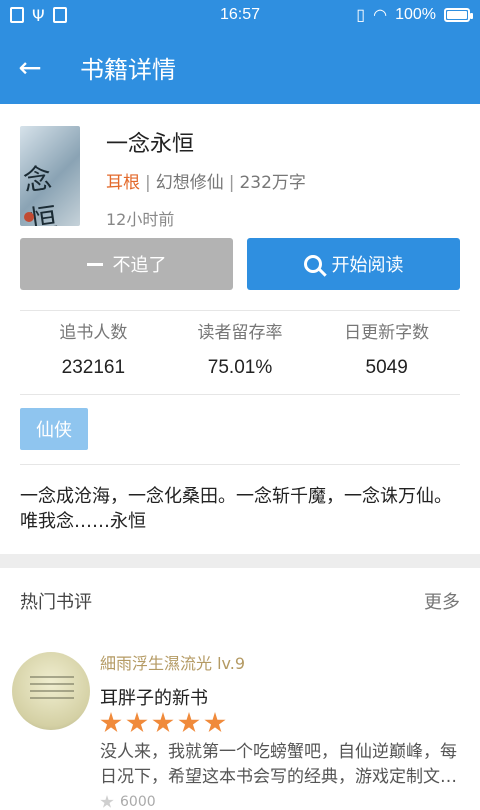  I want to click on notification-icon, so click(17, 15).